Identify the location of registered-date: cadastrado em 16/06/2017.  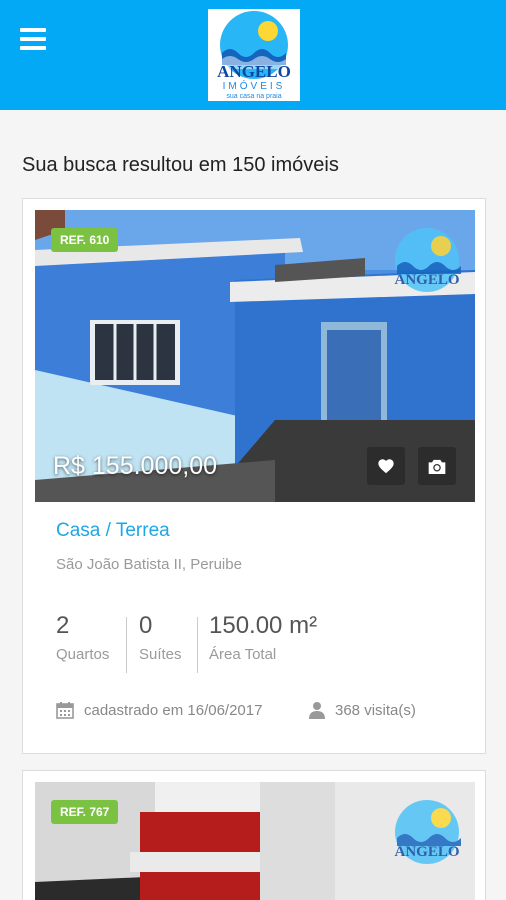
(159, 710).